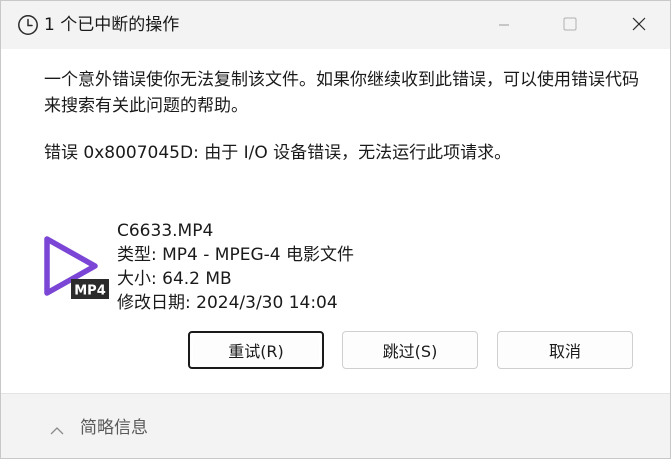 The width and height of the screenshot is (671, 459). I want to click on mp4-file-icon: MP4, so click(76, 268).